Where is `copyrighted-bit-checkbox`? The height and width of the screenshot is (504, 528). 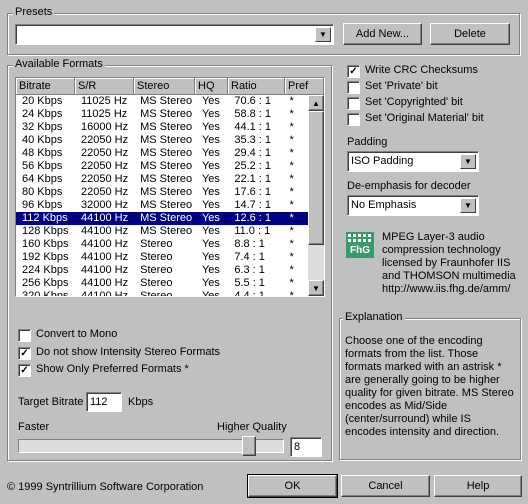 copyrighted-bit-checkbox is located at coordinates (353, 103).